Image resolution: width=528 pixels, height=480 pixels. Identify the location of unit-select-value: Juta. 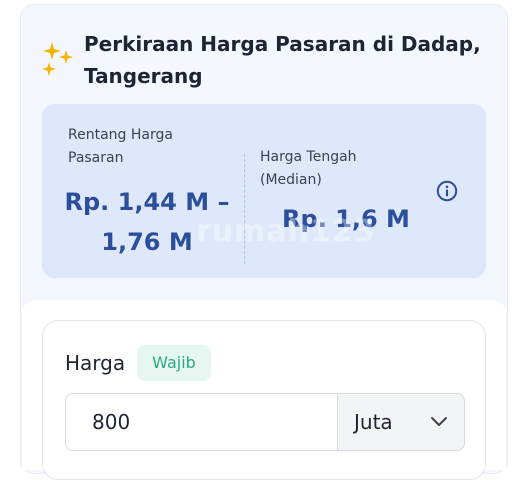
(373, 422).